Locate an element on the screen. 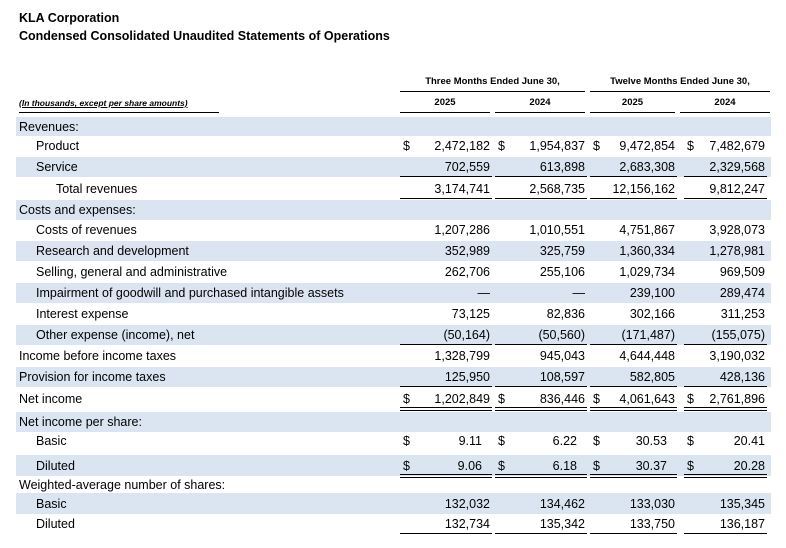 Image resolution: width=786 pixels, height=548 pixels. row-label: Provision for income taxes is located at coordinates (92, 377).